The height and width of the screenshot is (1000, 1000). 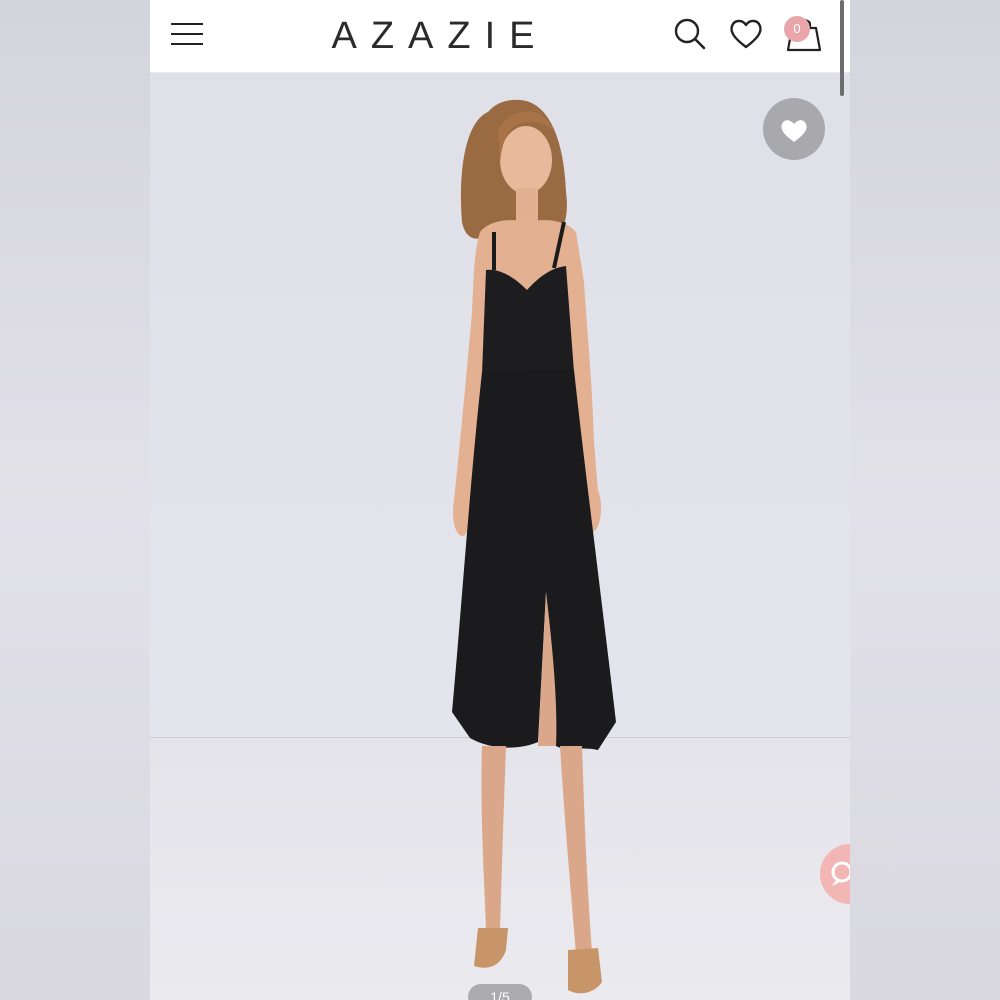 I want to click on model-photo, so click(x=534, y=546).